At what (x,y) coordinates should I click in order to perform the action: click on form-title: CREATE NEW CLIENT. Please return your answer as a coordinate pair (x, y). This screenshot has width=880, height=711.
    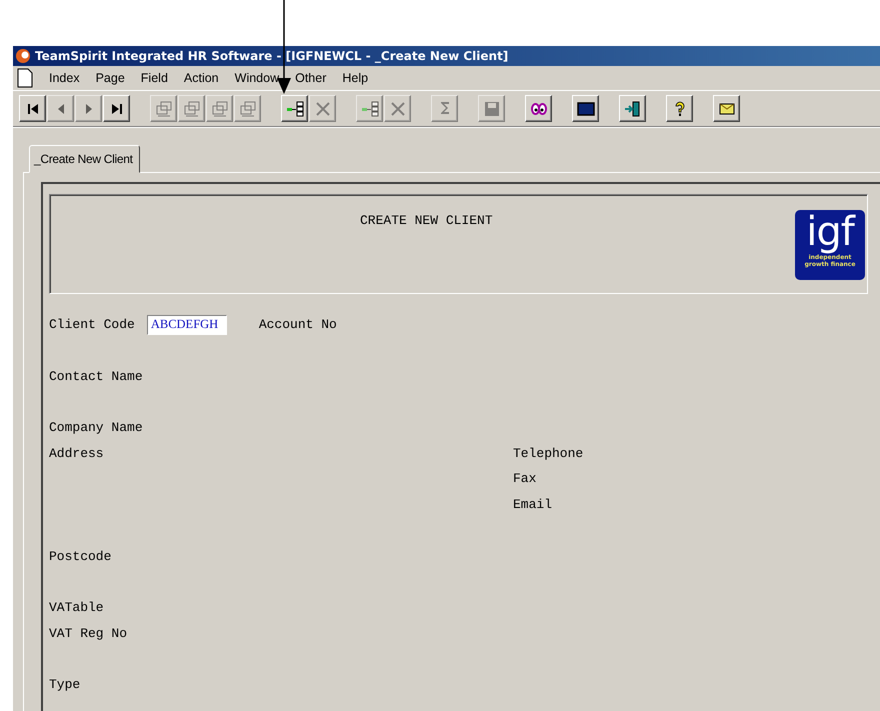
    Looking at the image, I should click on (426, 220).